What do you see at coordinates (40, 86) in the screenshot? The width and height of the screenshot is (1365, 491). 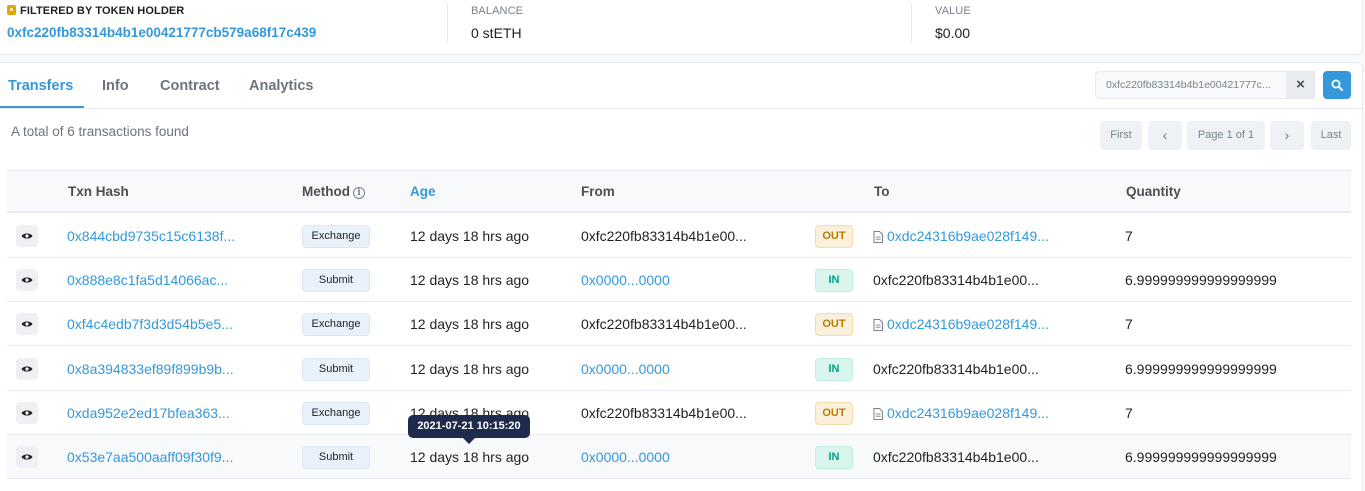 I see `tab-transfers: Transfers` at bounding box center [40, 86].